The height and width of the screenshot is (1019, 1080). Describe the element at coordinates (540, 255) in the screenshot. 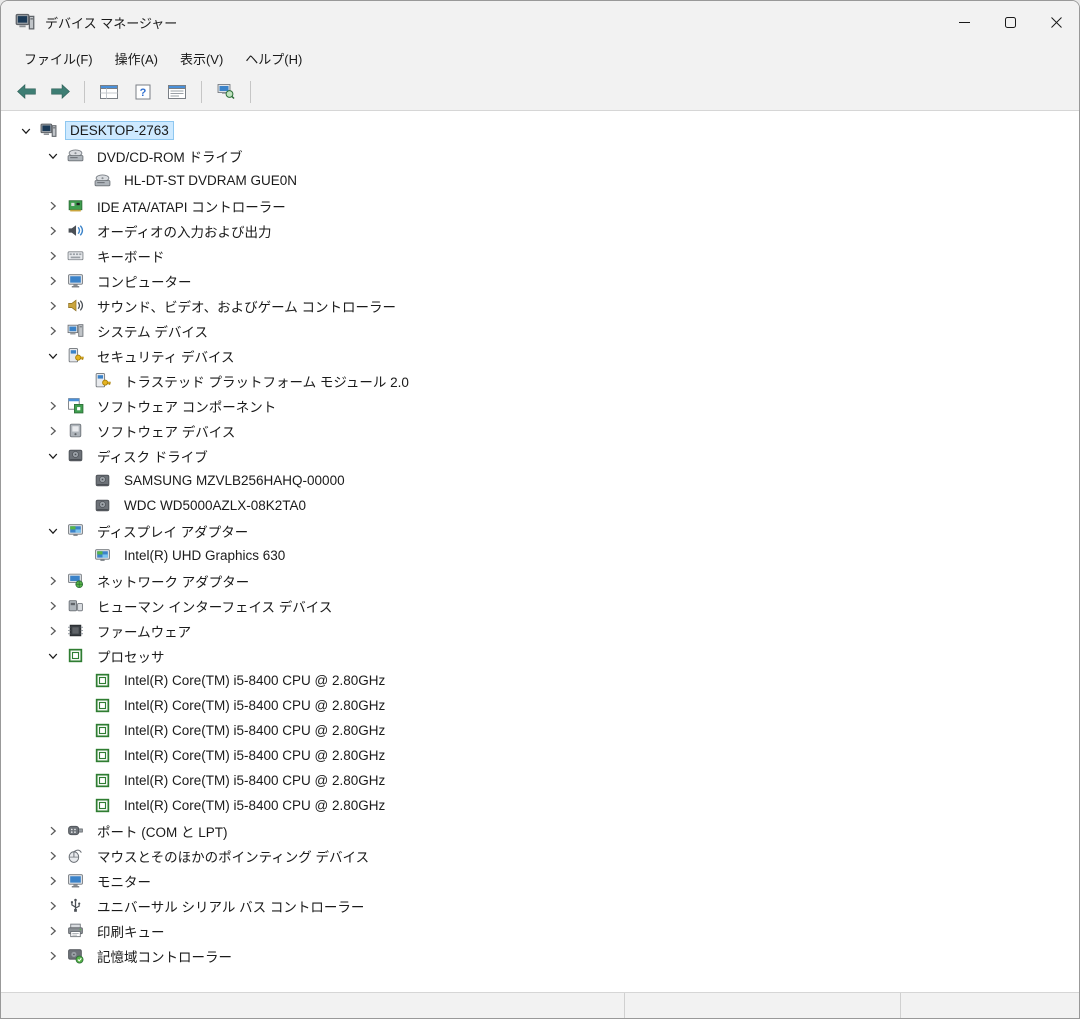

I see `tree-item: キーボード` at that location.